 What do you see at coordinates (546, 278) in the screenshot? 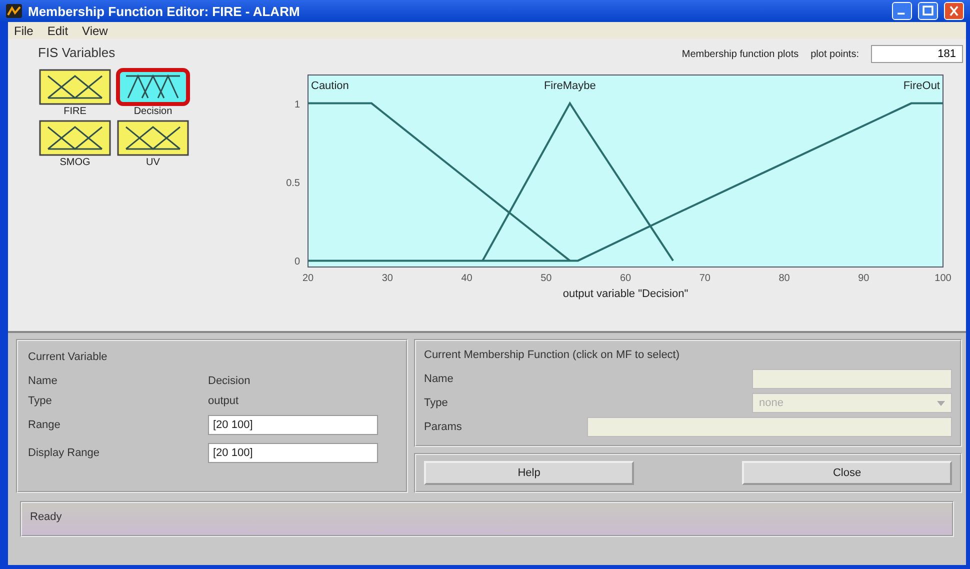
I see `axis-tick-label: 50` at bounding box center [546, 278].